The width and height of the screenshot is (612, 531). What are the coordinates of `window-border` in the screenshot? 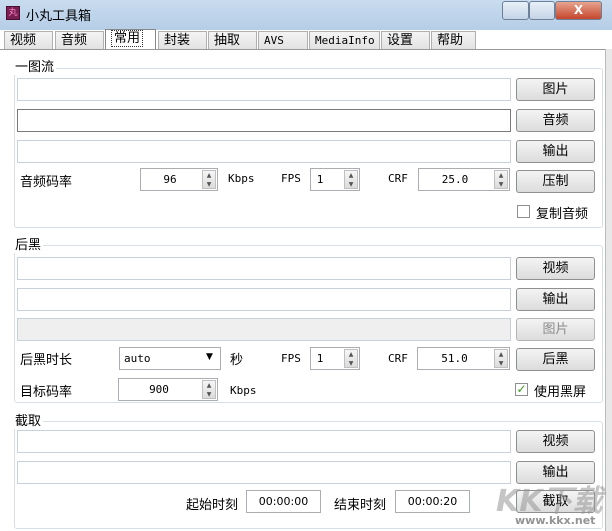 It's located at (608, 290).